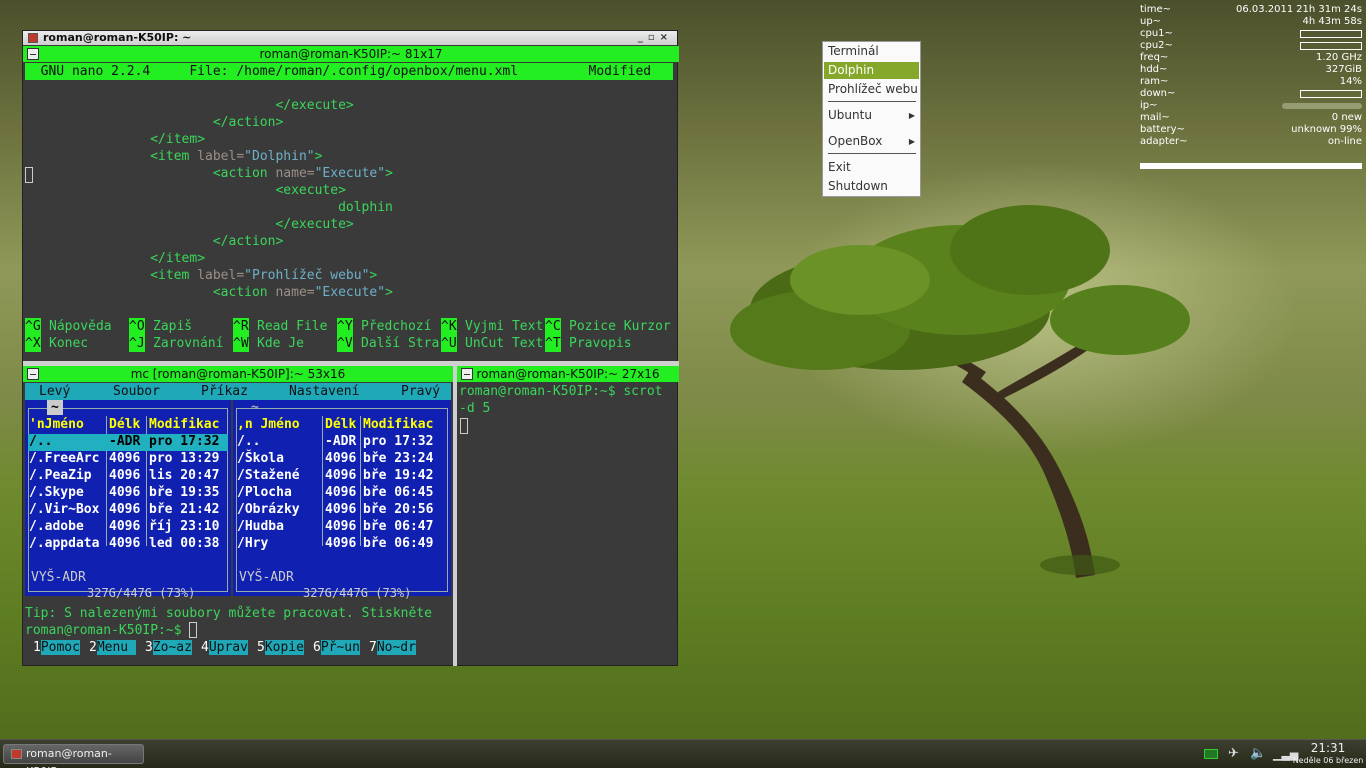 This screenshot has width=1366, height=768. I want to click on nano-line: </execute>, so click(189, 224).